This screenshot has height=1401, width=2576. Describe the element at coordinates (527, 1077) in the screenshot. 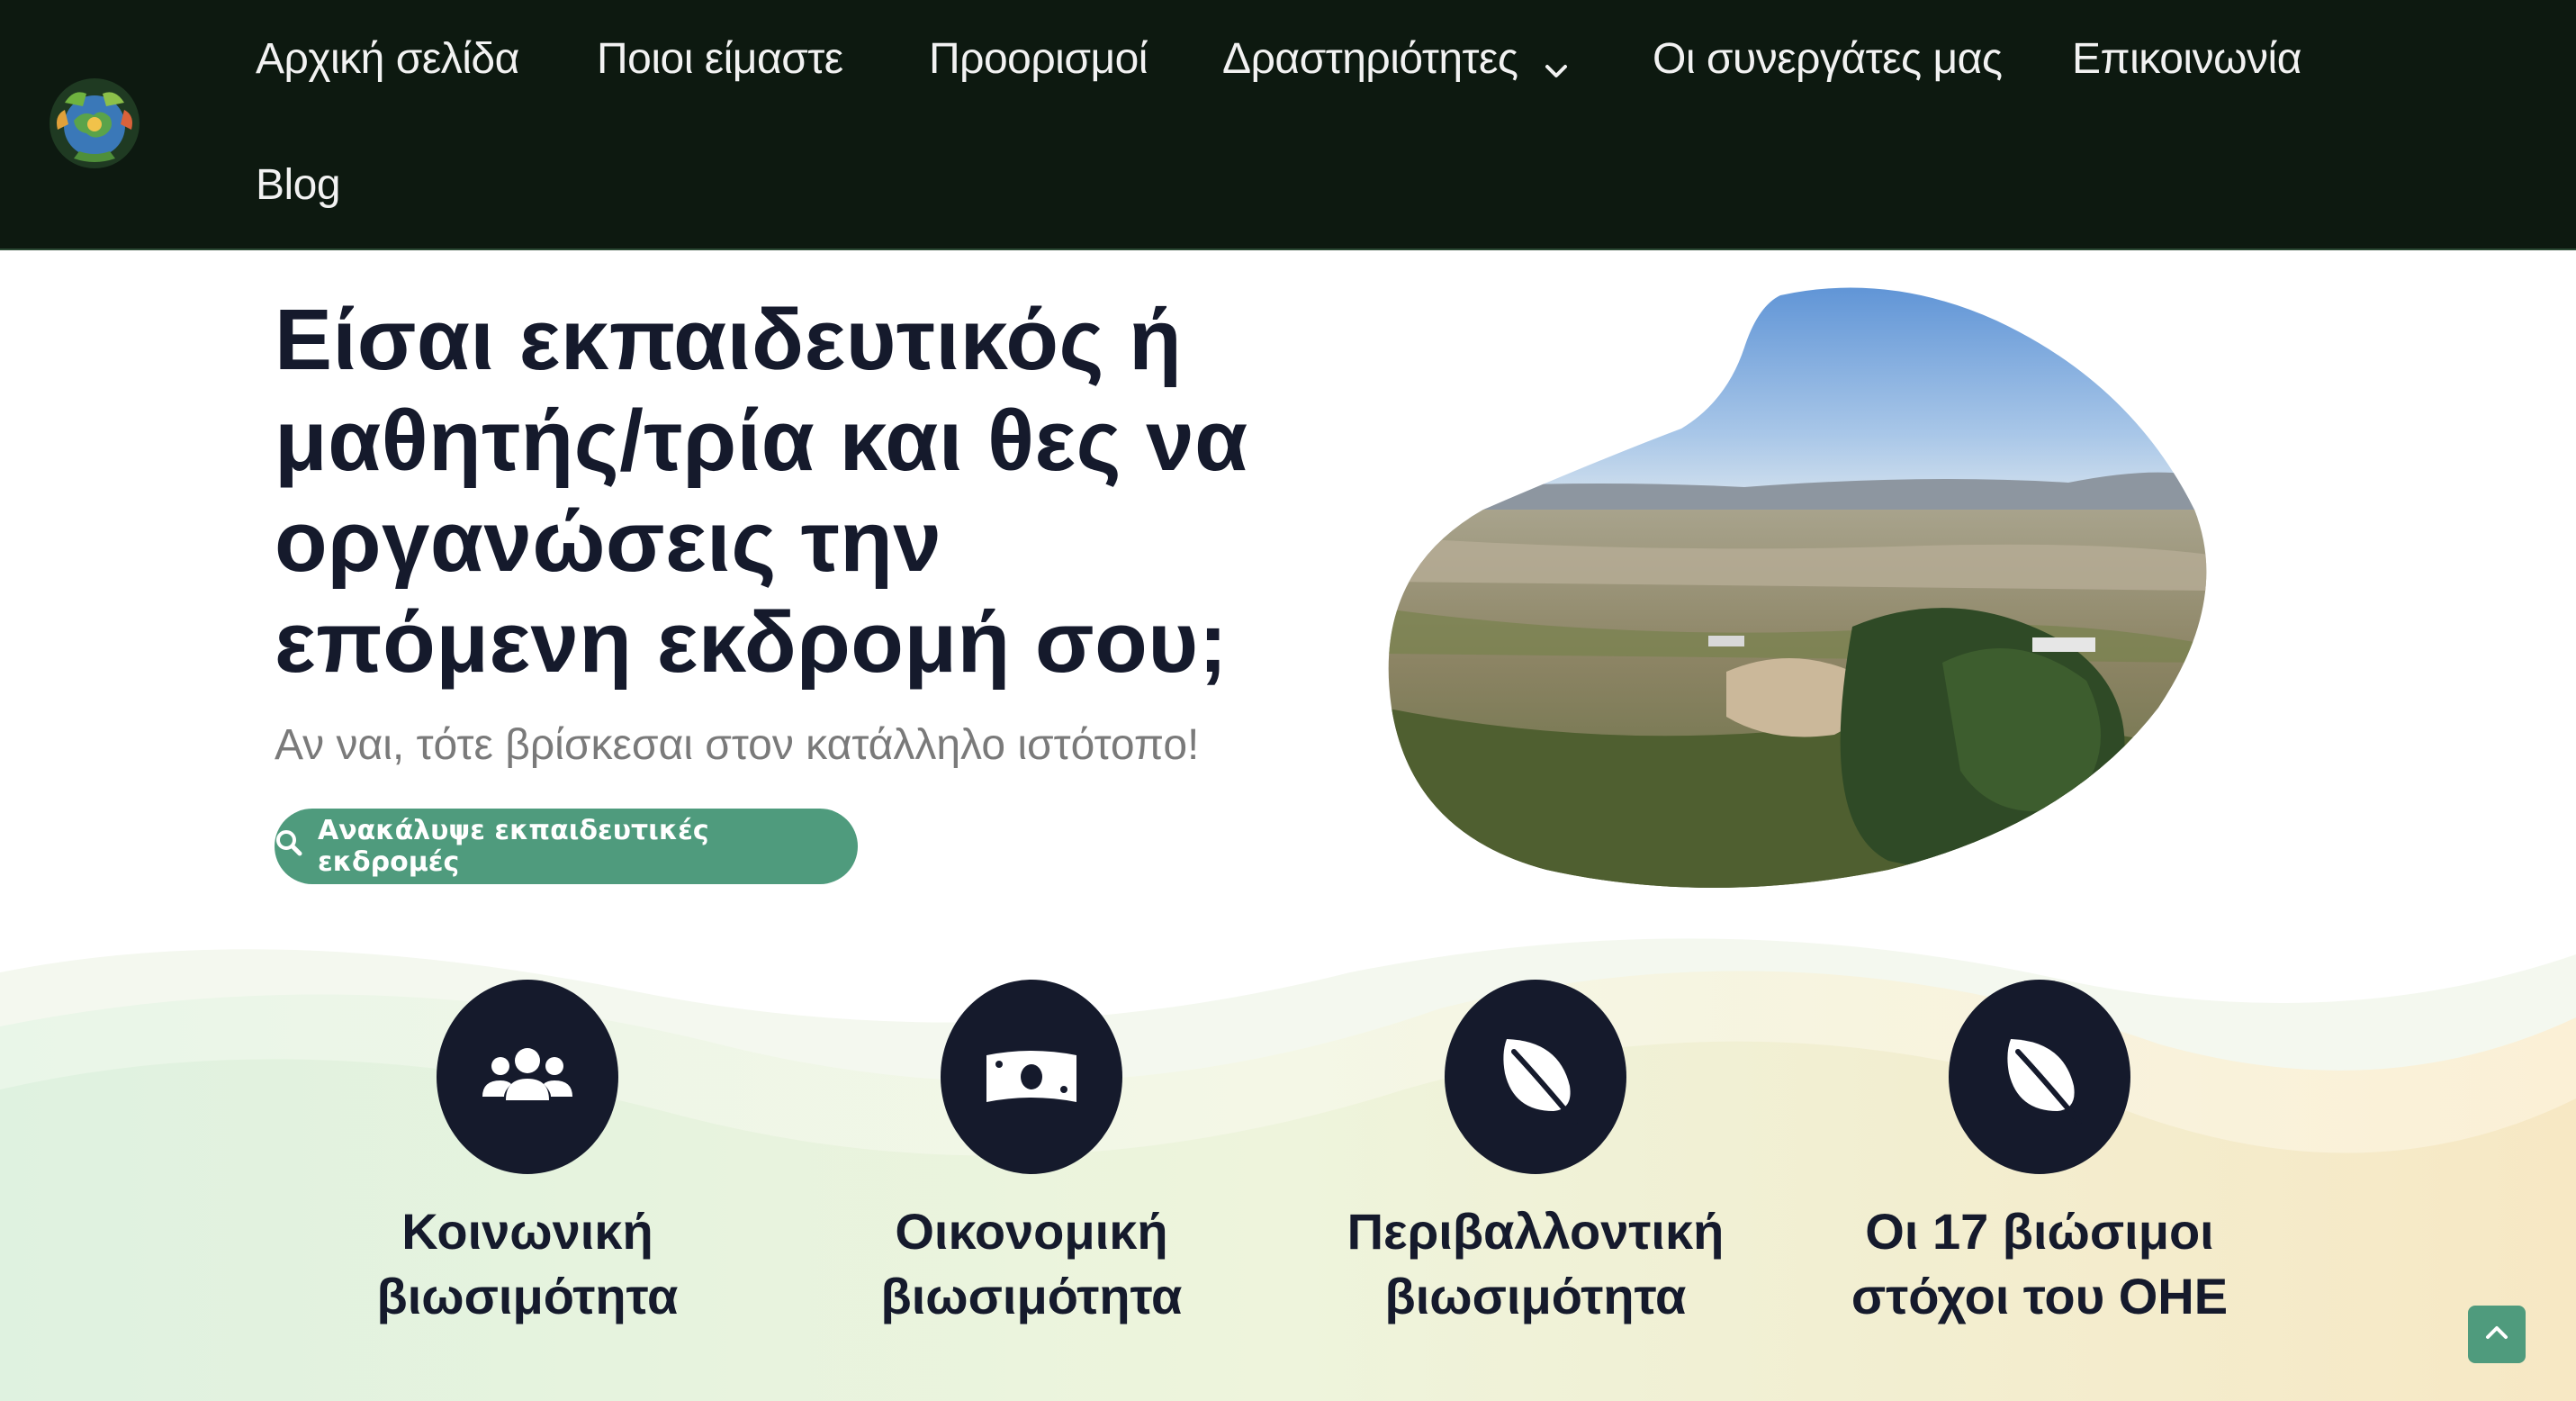

I see `users-icon` at that location.